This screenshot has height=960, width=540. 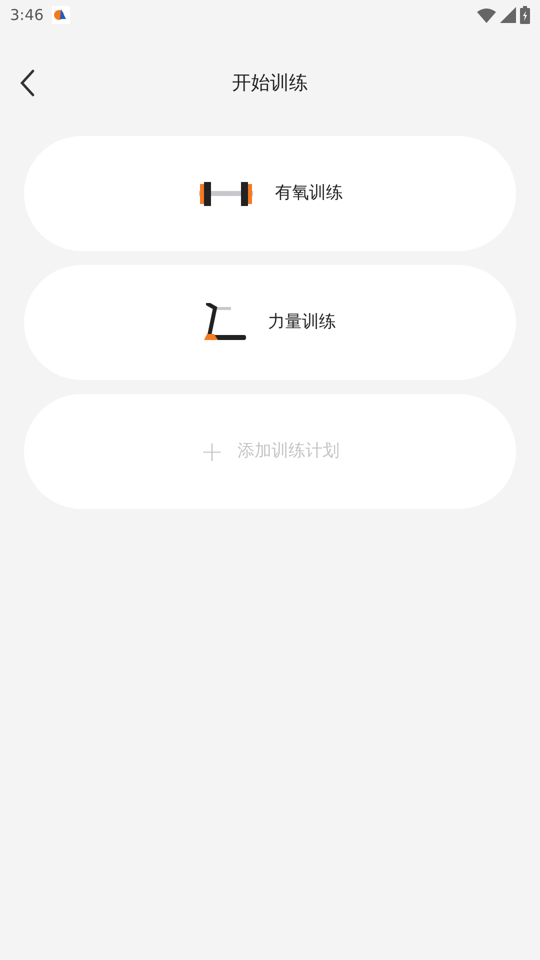 I want to click on battery-icon, so click(x=525, y=15).